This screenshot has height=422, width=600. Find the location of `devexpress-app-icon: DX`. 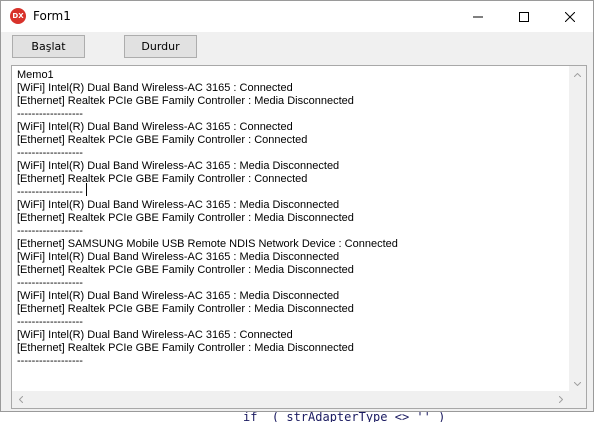

devexpress-app-icon: DX is located at coordinates (18, 16).